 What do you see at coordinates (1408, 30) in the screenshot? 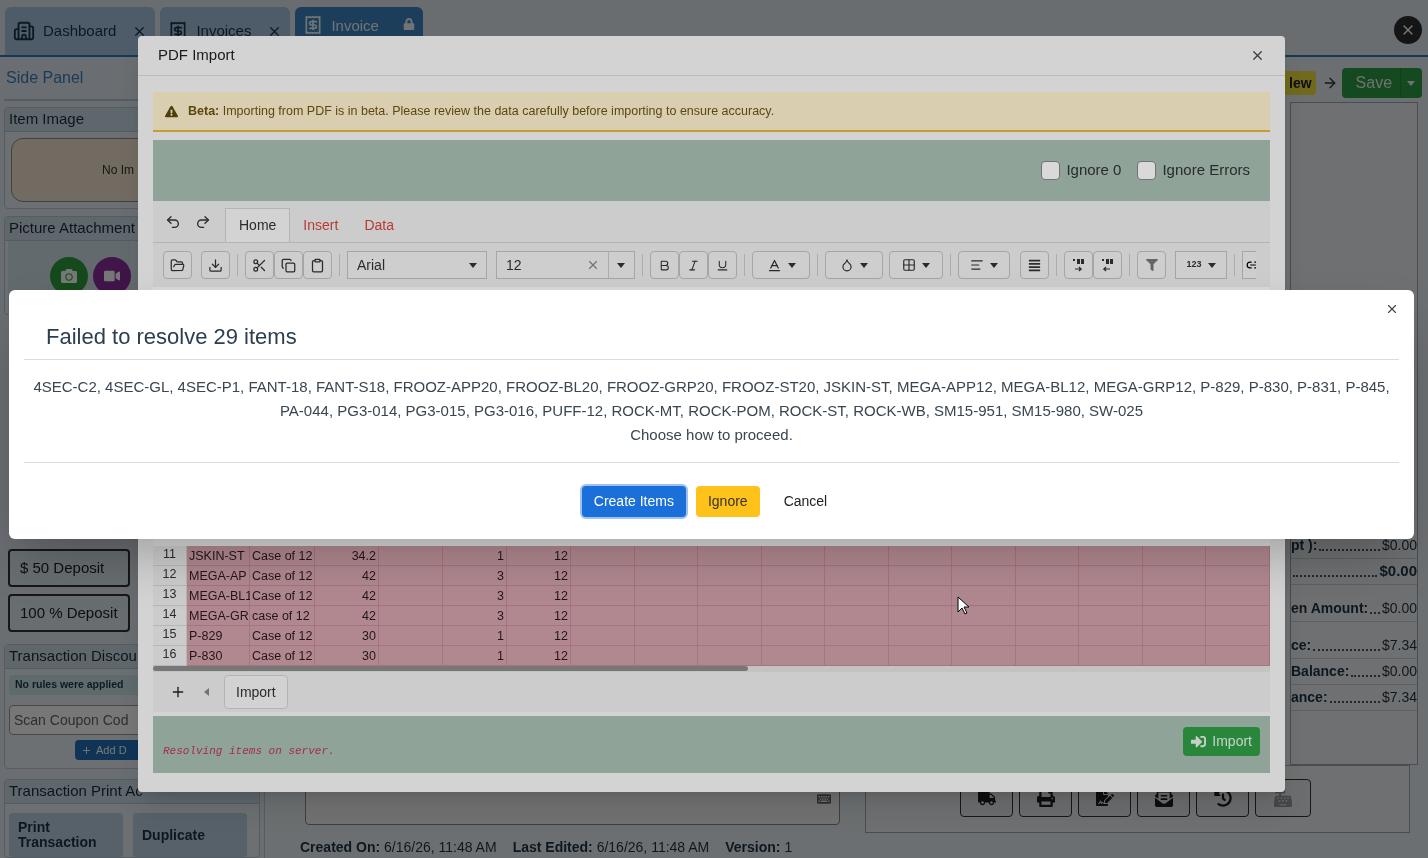
I see `close-button` at bounding box center [1408, 30].